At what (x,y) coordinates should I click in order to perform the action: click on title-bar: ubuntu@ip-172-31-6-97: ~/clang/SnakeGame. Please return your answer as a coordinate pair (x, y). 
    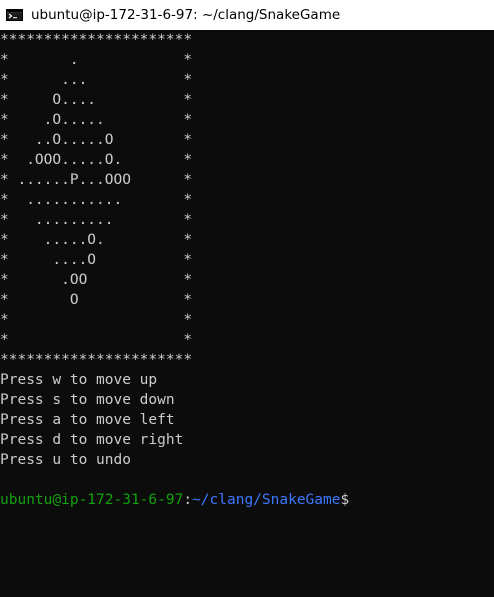
    Looking at the image, I should click on (247, 15).